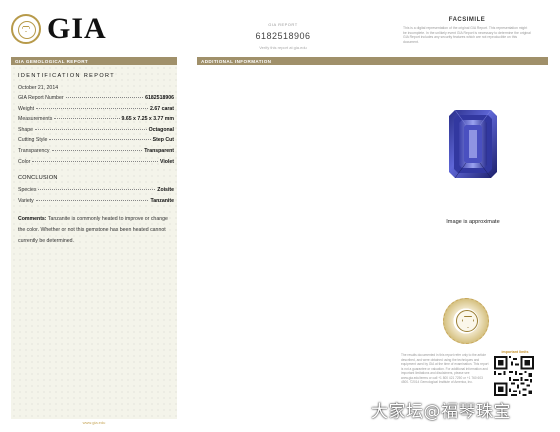 This screenshot has width=560, height=432. Describe the element at coordinates (67, 76) in the screenshot. I see `report-title: IDENTIFICATION REPORT` at that location.